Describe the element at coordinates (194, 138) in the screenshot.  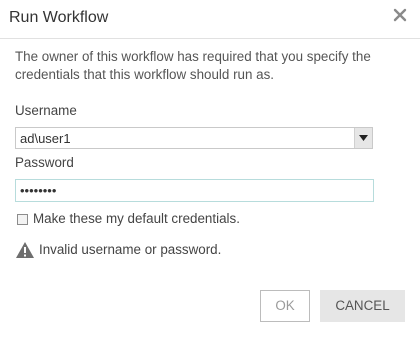
I see `username-select: ad\user1` at that location.